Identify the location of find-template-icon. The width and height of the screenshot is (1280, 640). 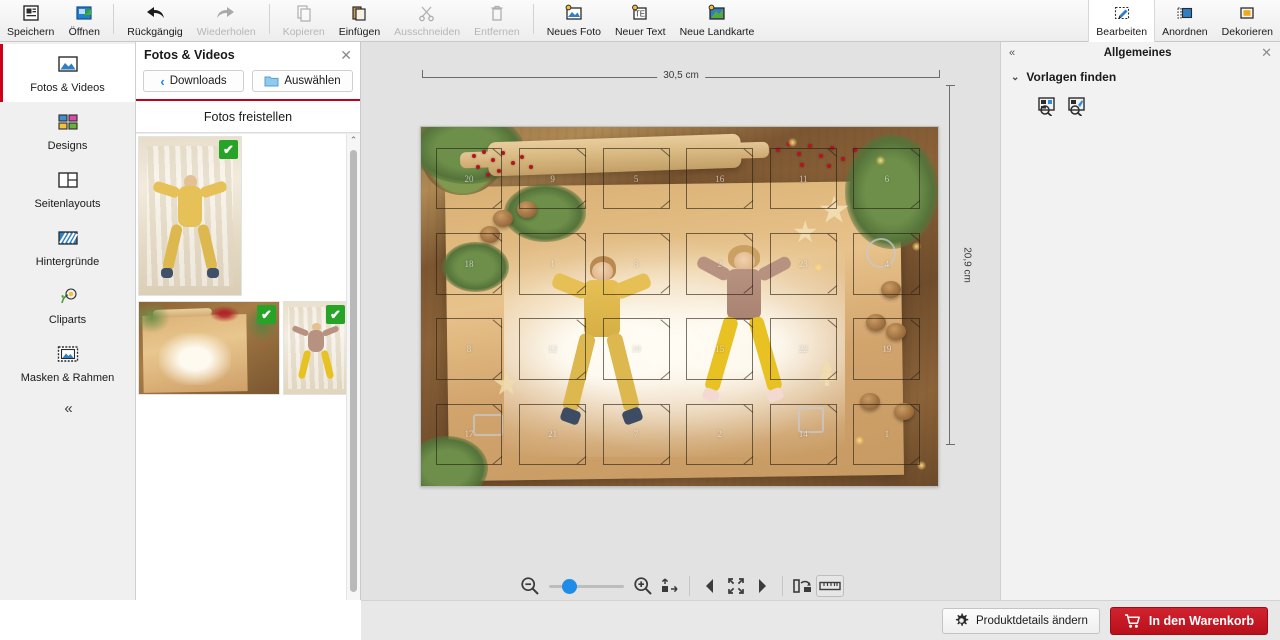
(1047, 106).